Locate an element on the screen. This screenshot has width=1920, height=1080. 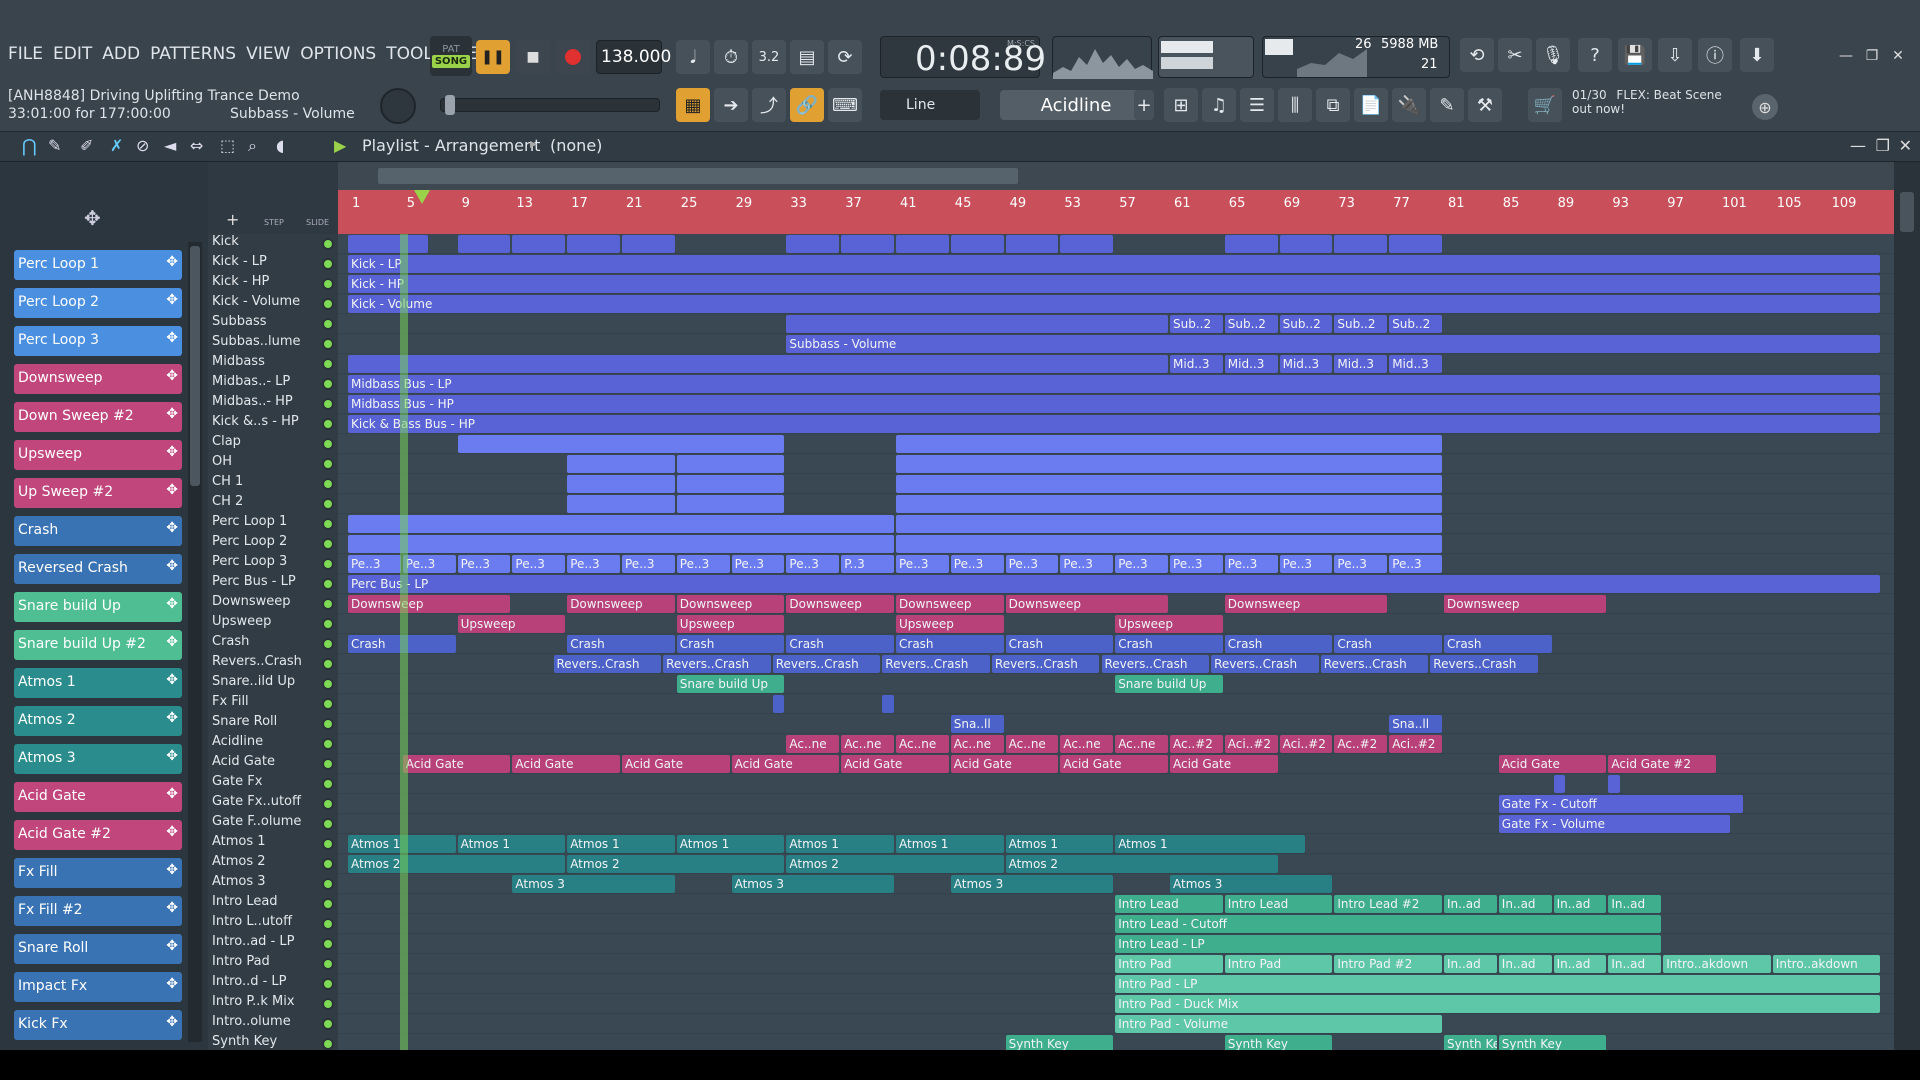
microphone-icon: 🎙 is located at coordinates (1553, 55).